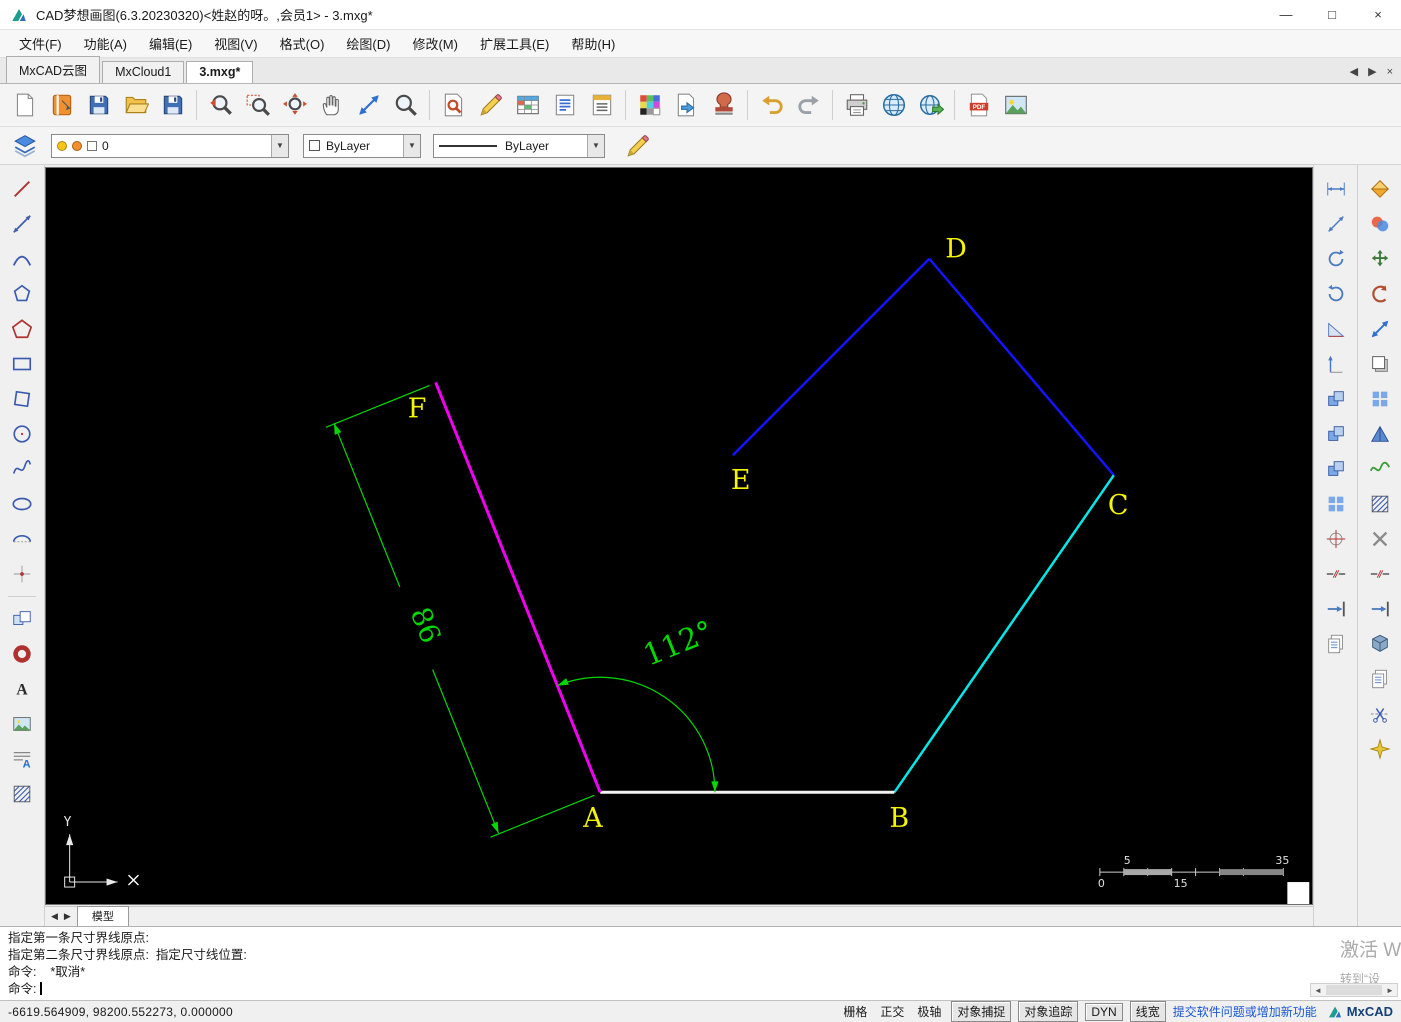 This screenshot has width=1401, height=1022. I want to click on ellipse-arc-tool, so click(22, 539).